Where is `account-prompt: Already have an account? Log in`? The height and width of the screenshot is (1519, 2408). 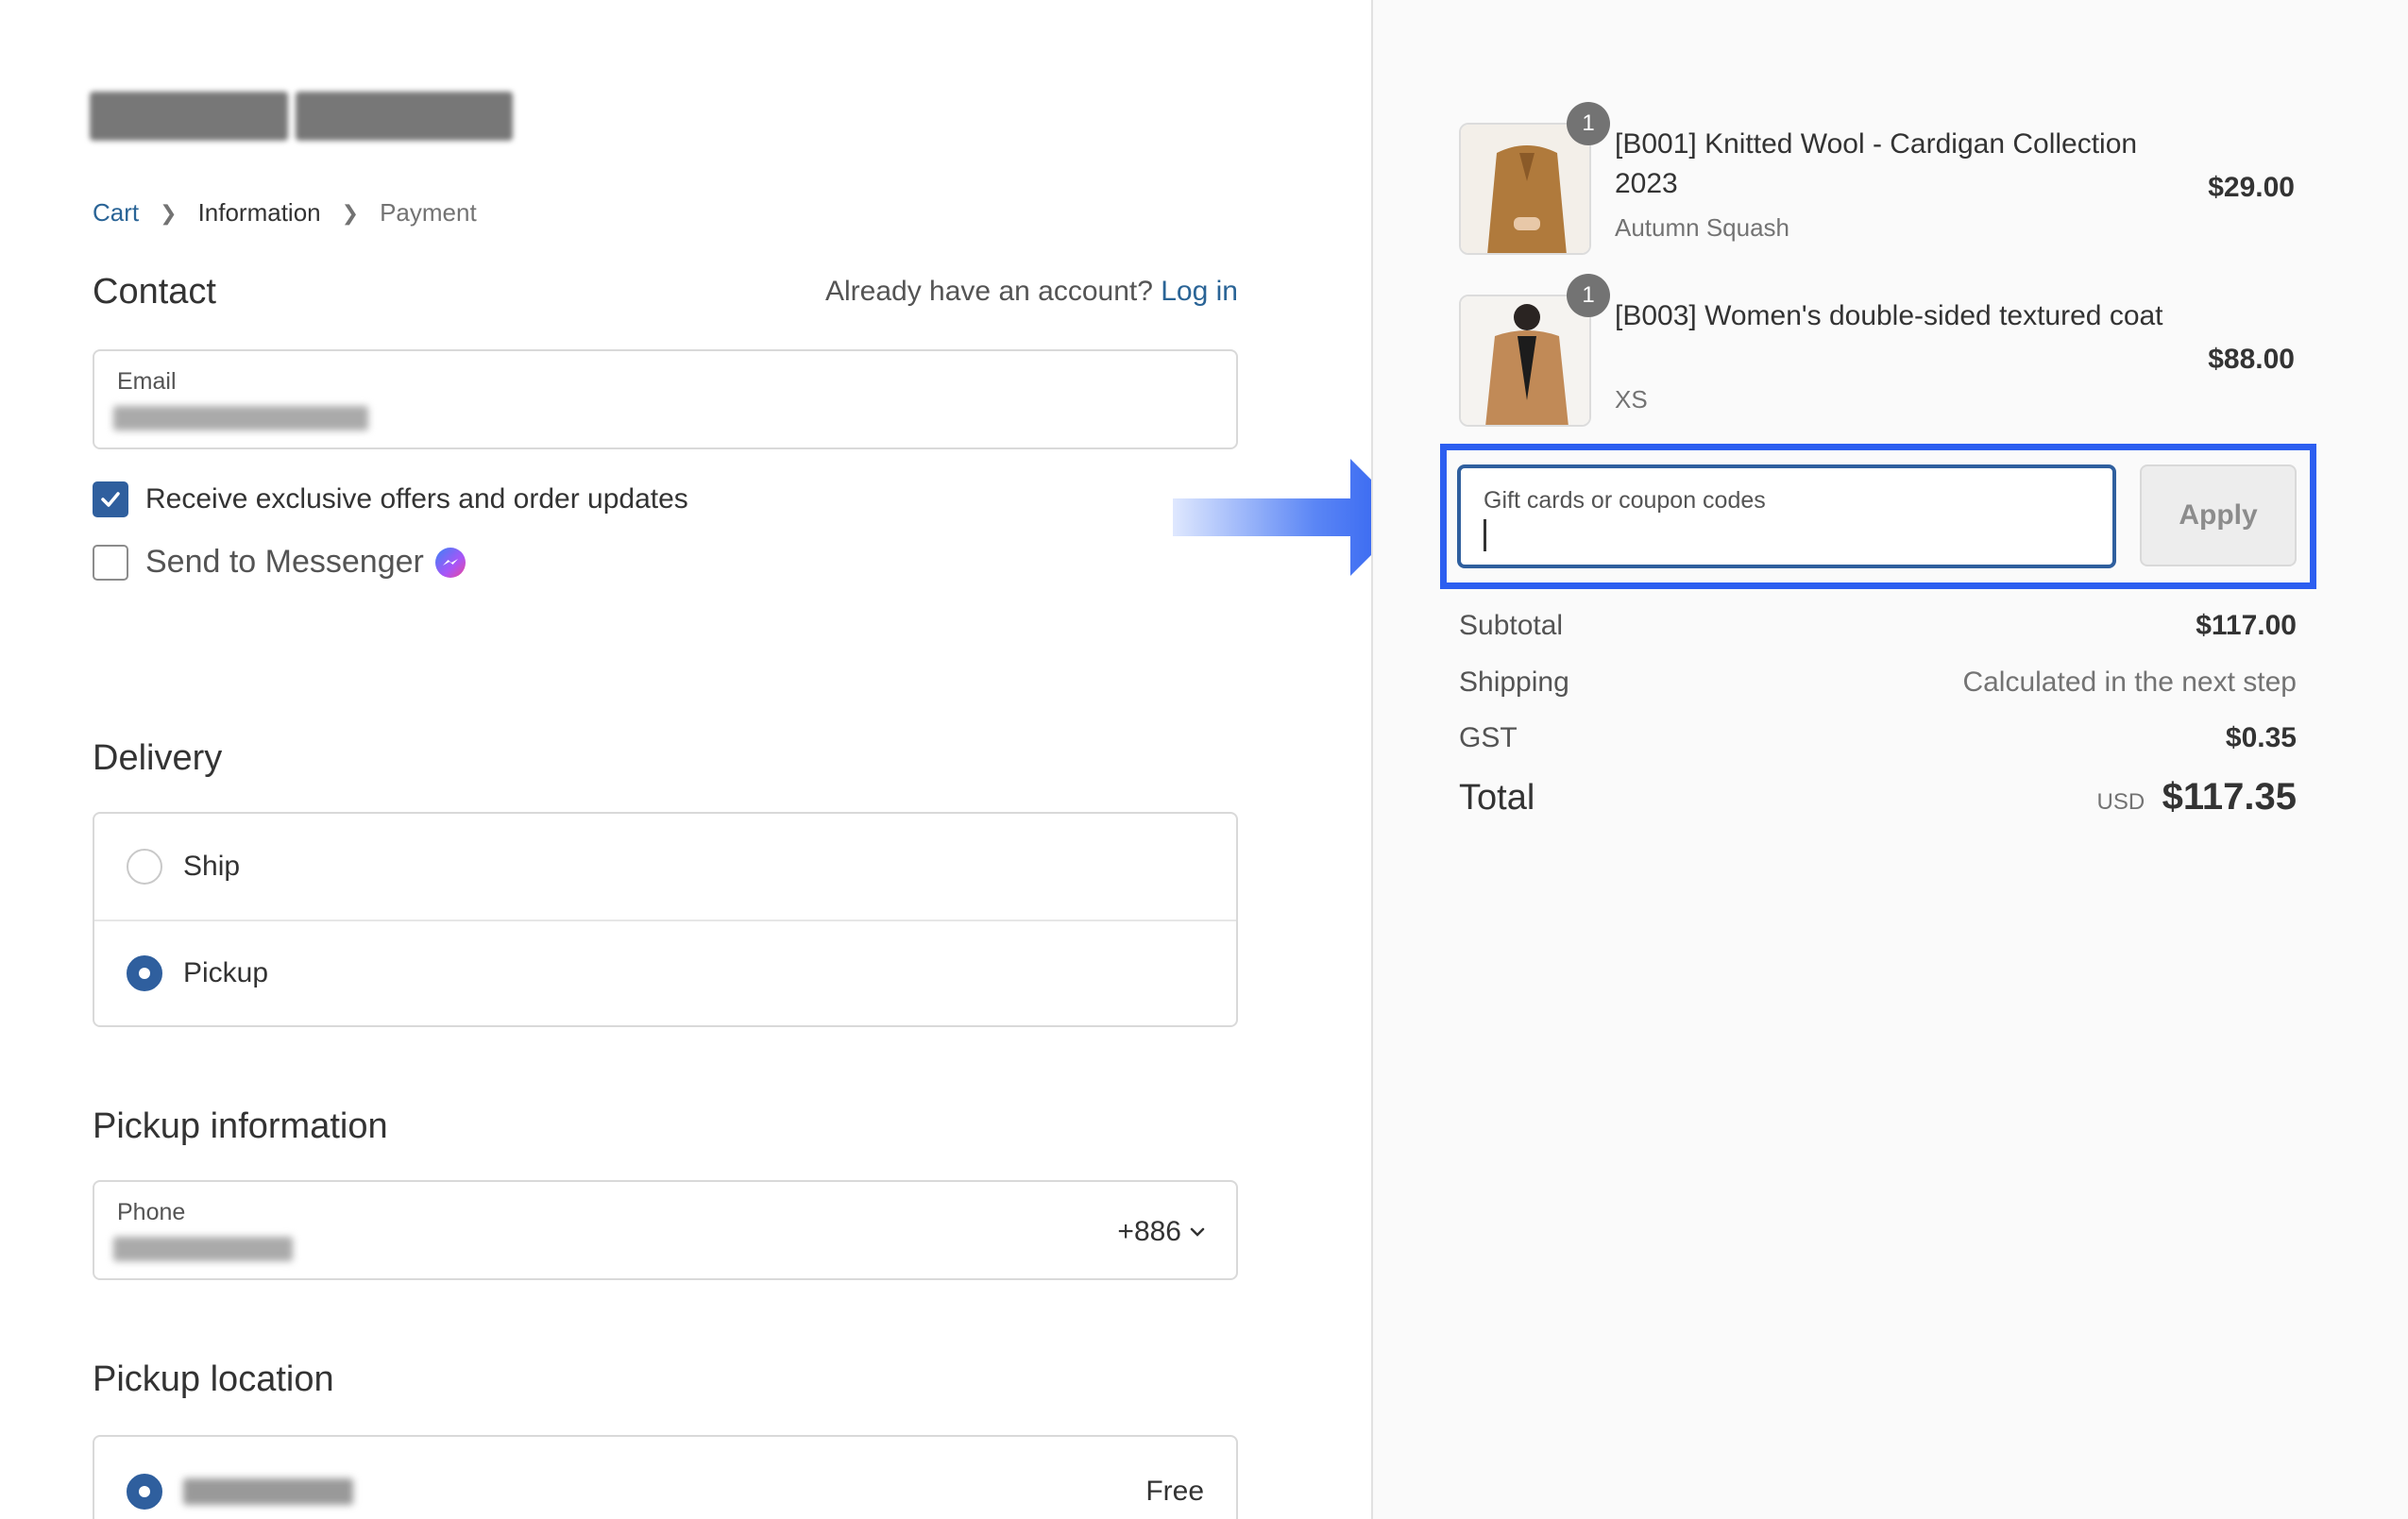 account-prompt: Already have an account? Log in is located at coordinates (1031, 292).